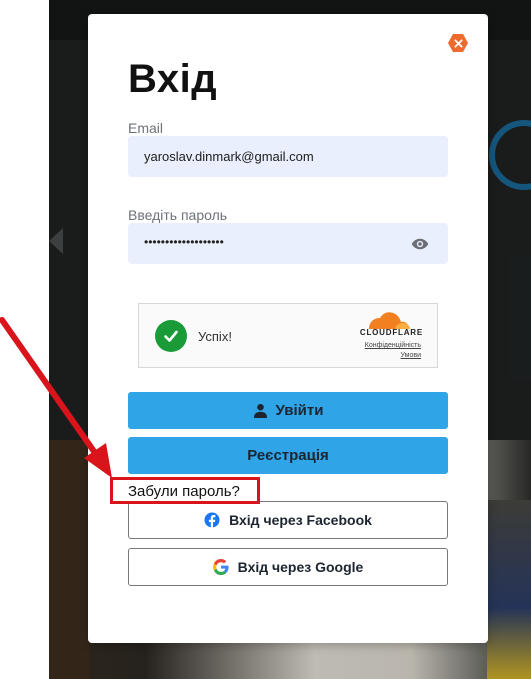 The width and height of the screenshot is (531, 679). What do you see at coordinates (420, 244) in the screenshot?
I see `eye-icon` at bounding box center [420, 244].